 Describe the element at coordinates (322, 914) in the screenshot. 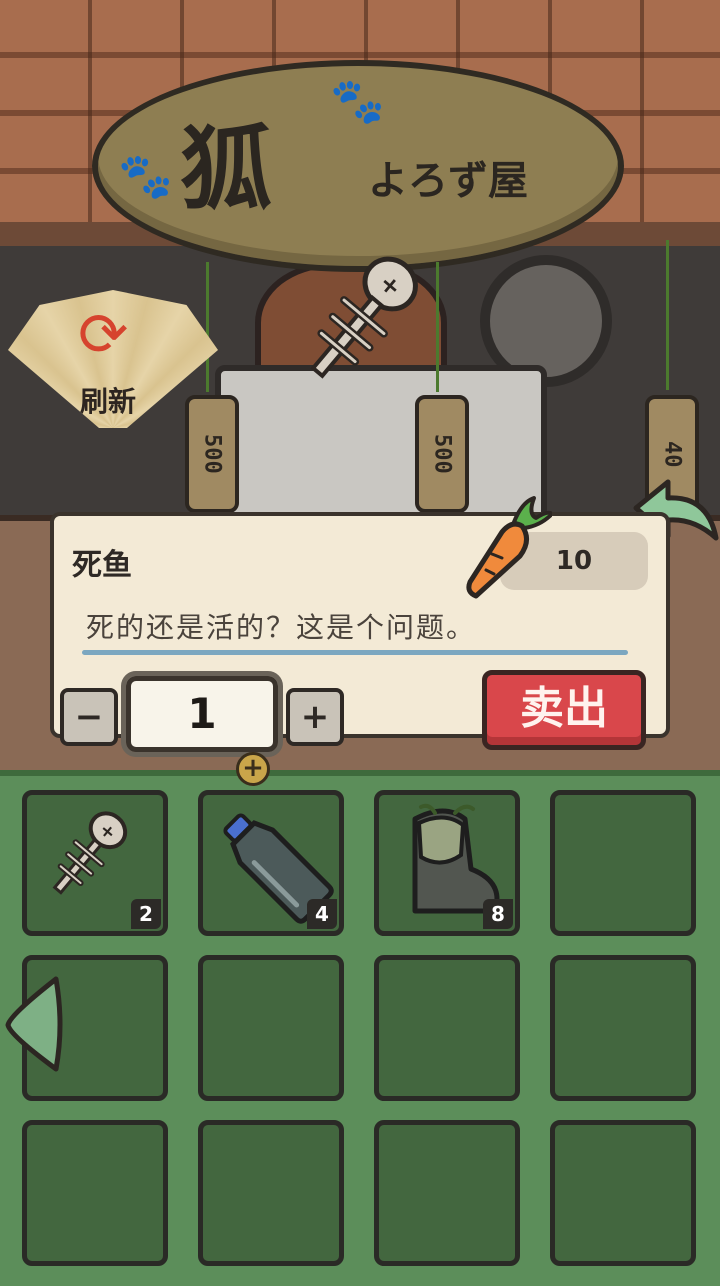

I see `item-count: 4` at that location.